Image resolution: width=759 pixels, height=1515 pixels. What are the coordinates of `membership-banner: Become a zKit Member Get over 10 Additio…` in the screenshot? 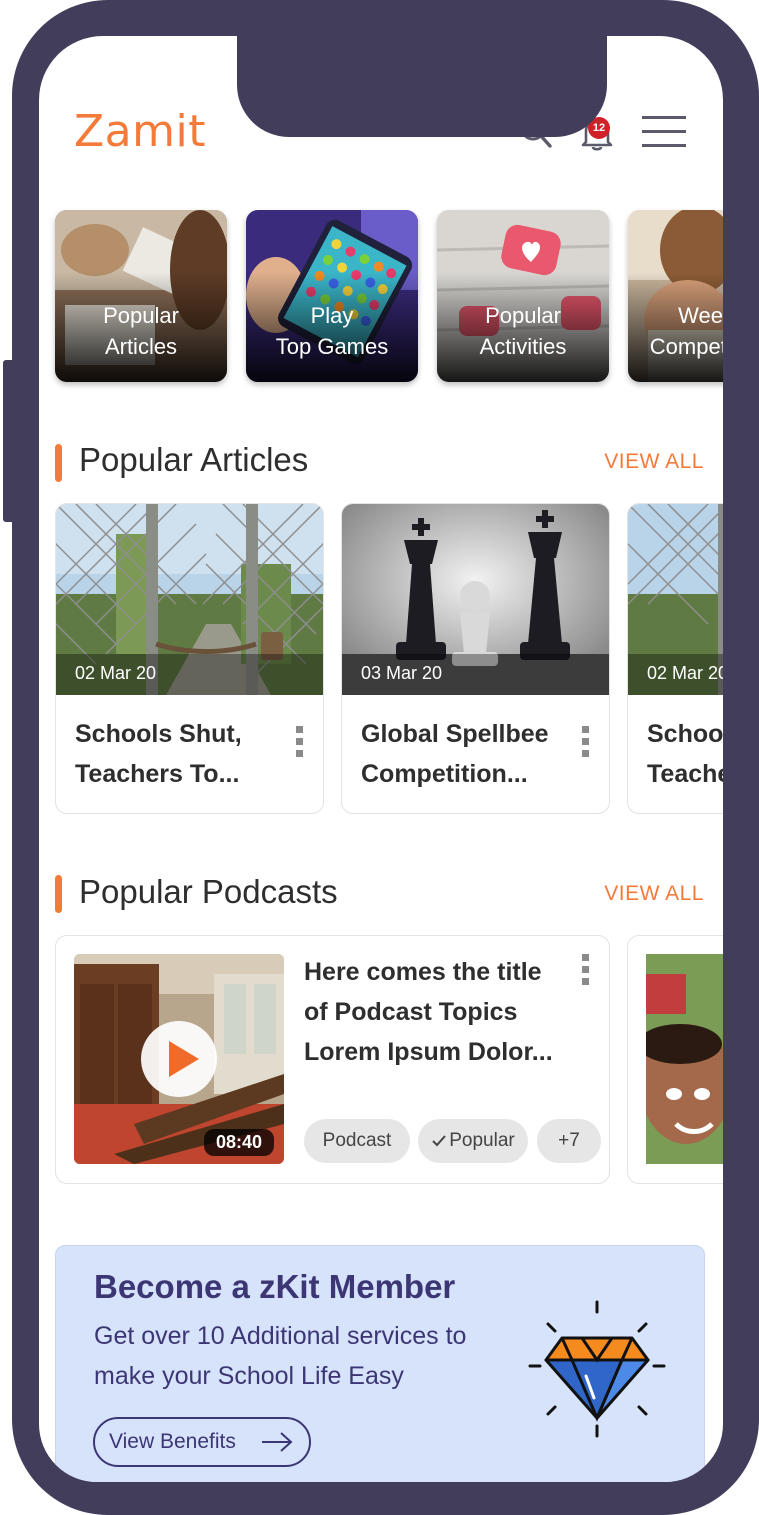 It's located at (380, 1363).